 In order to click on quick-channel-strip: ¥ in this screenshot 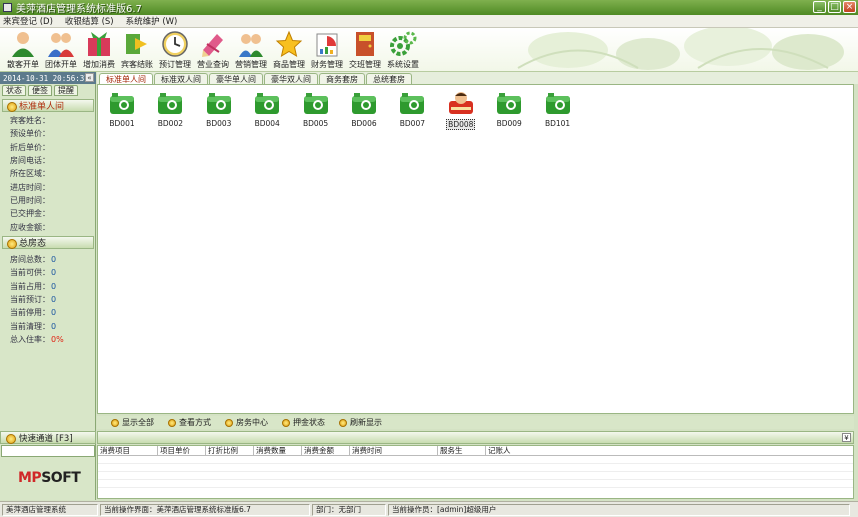, I will do `click(475, 437)`.